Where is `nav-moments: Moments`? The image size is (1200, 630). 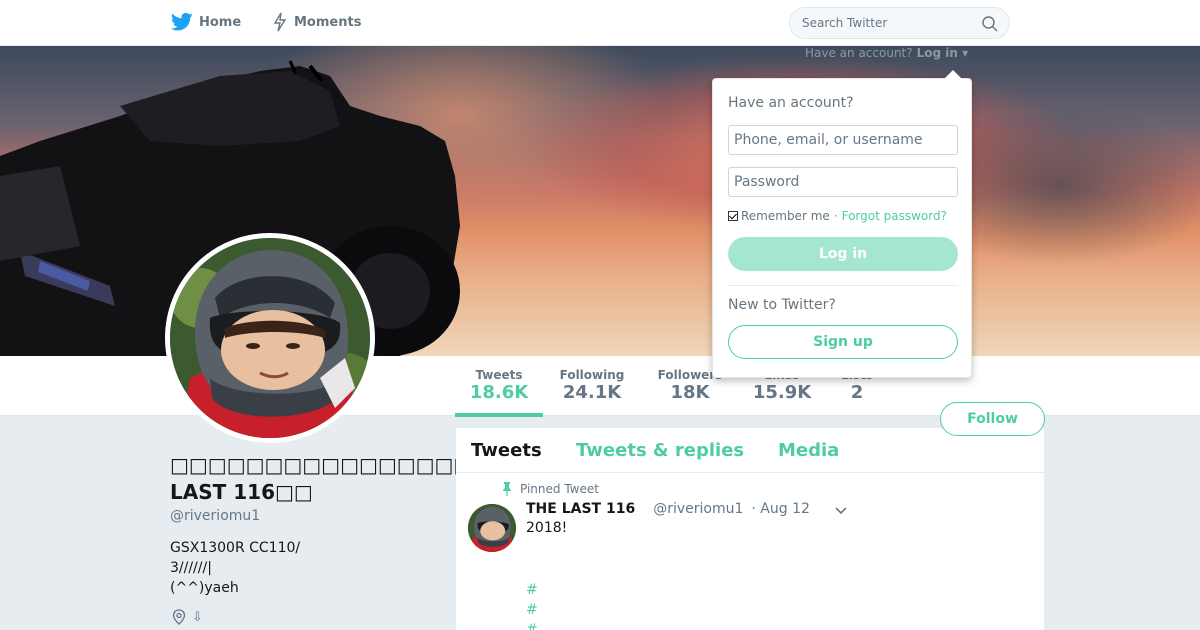 nav-moments: Moments is located at coordinates (316, 22).